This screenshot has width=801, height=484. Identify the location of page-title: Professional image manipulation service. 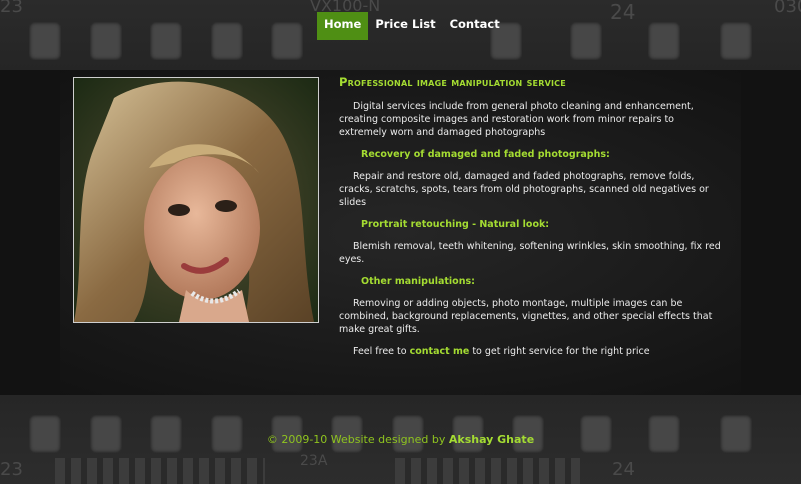
(452, 82).